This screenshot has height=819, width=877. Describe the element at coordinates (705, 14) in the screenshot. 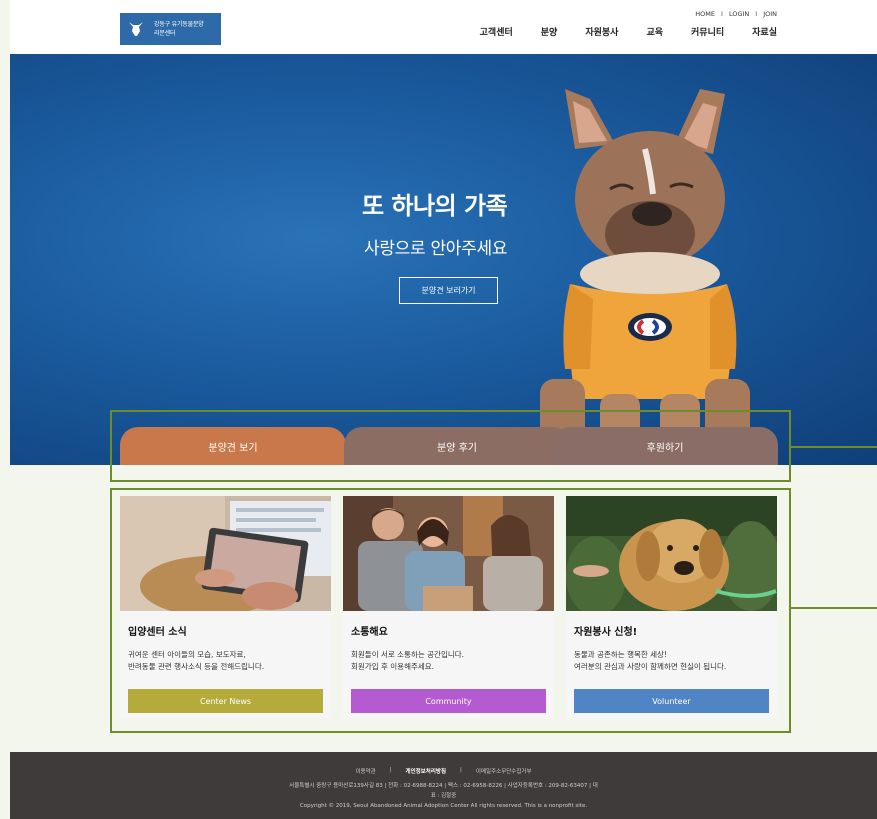

I see `home-link: HOME` at that location.